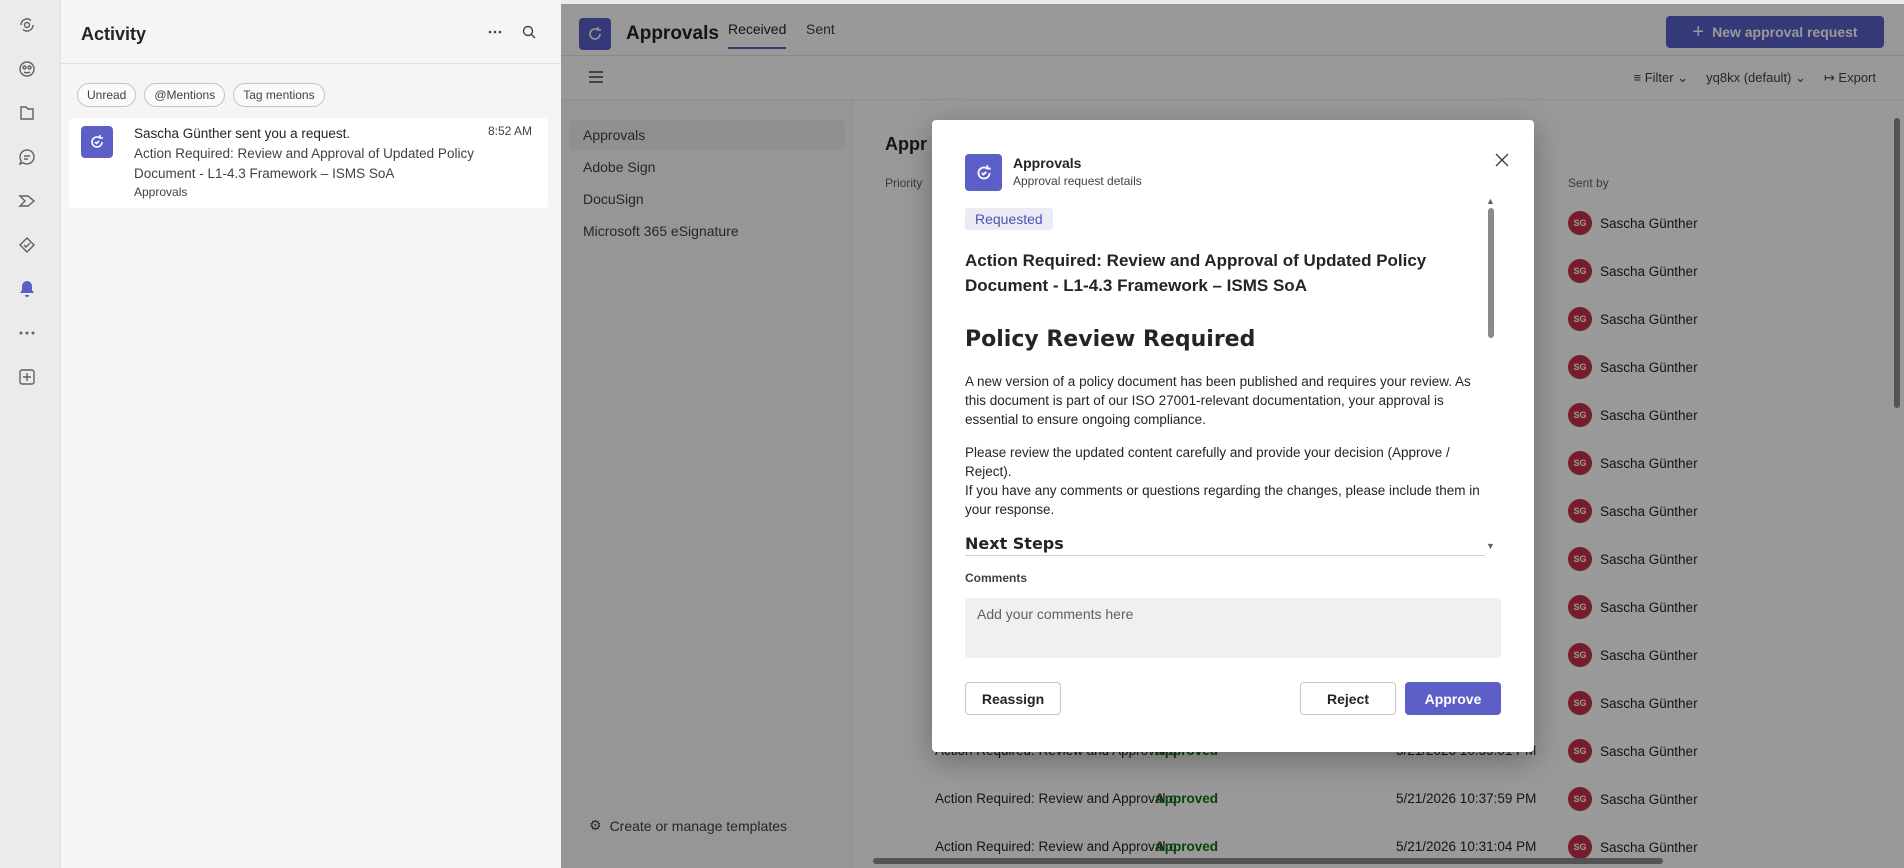  What do you see at coordinates (161, 192) in the screenshot?
I see `feed-line-app: Approvals` at bounding box center [161, 192].